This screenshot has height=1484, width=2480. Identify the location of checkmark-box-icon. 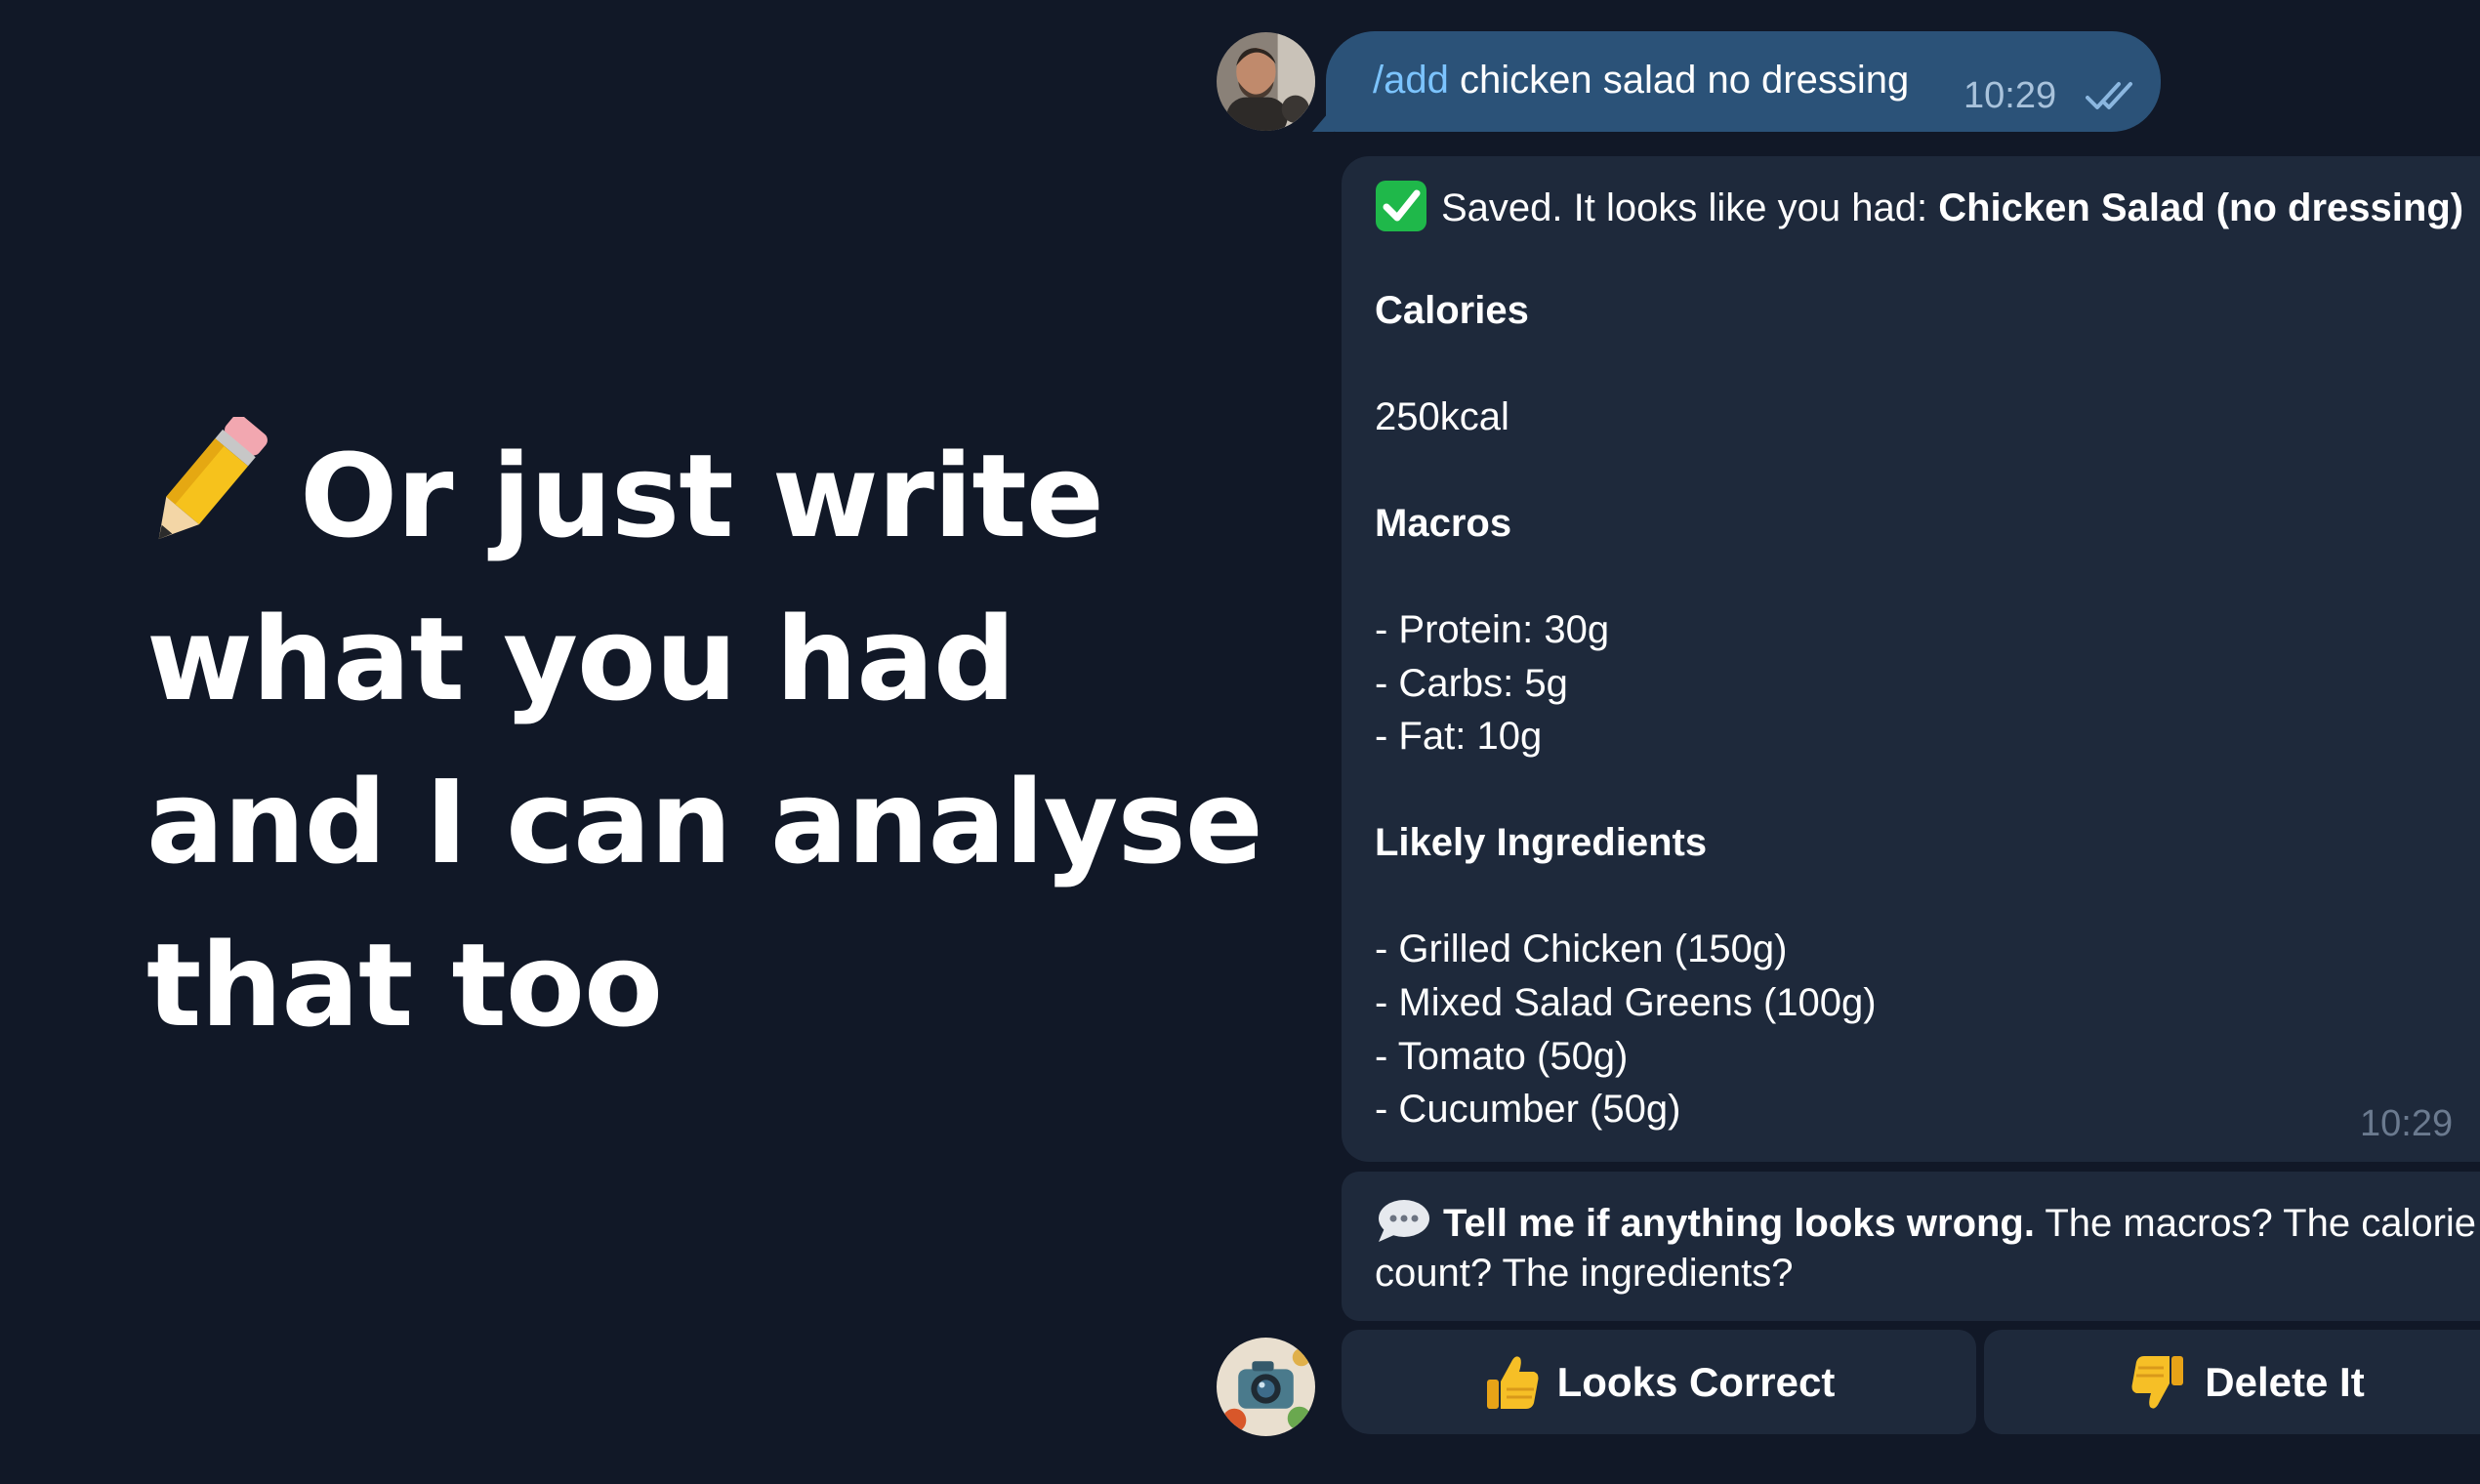
(1401, 206).